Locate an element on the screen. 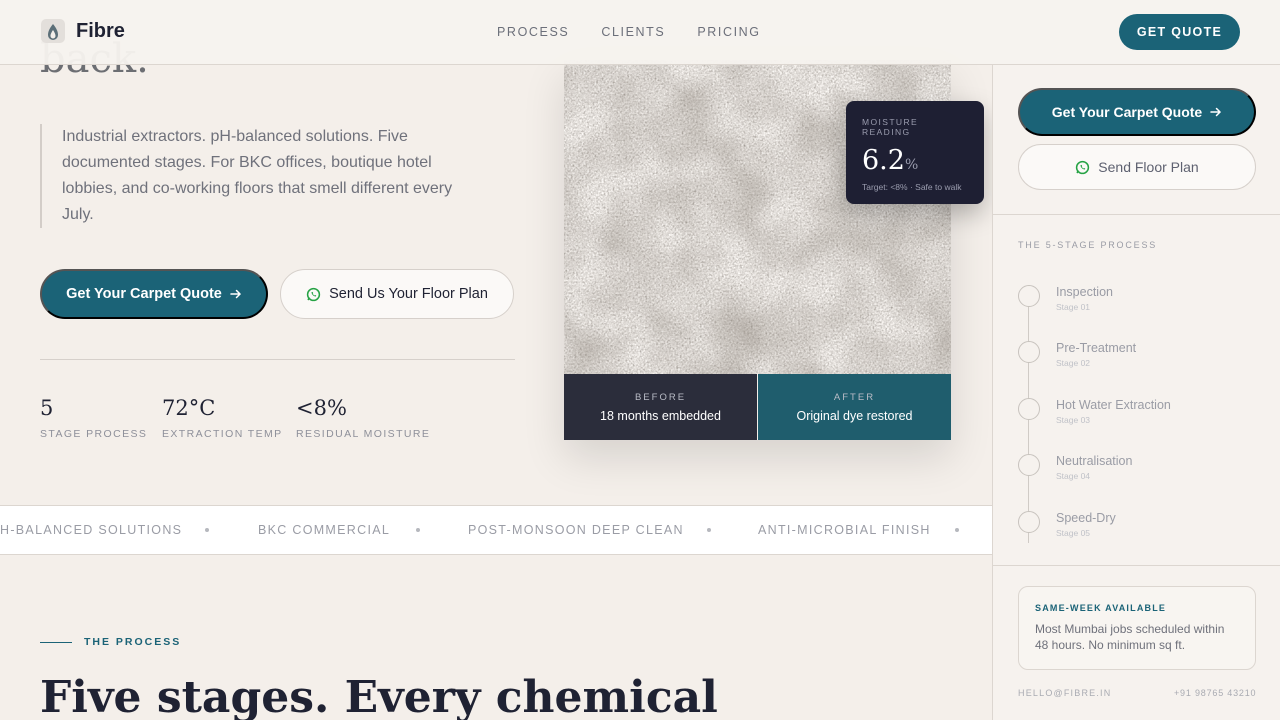 This screenshot has width=1280, height=720. brand-logo: Fibre is located at coordinates (82, 31).